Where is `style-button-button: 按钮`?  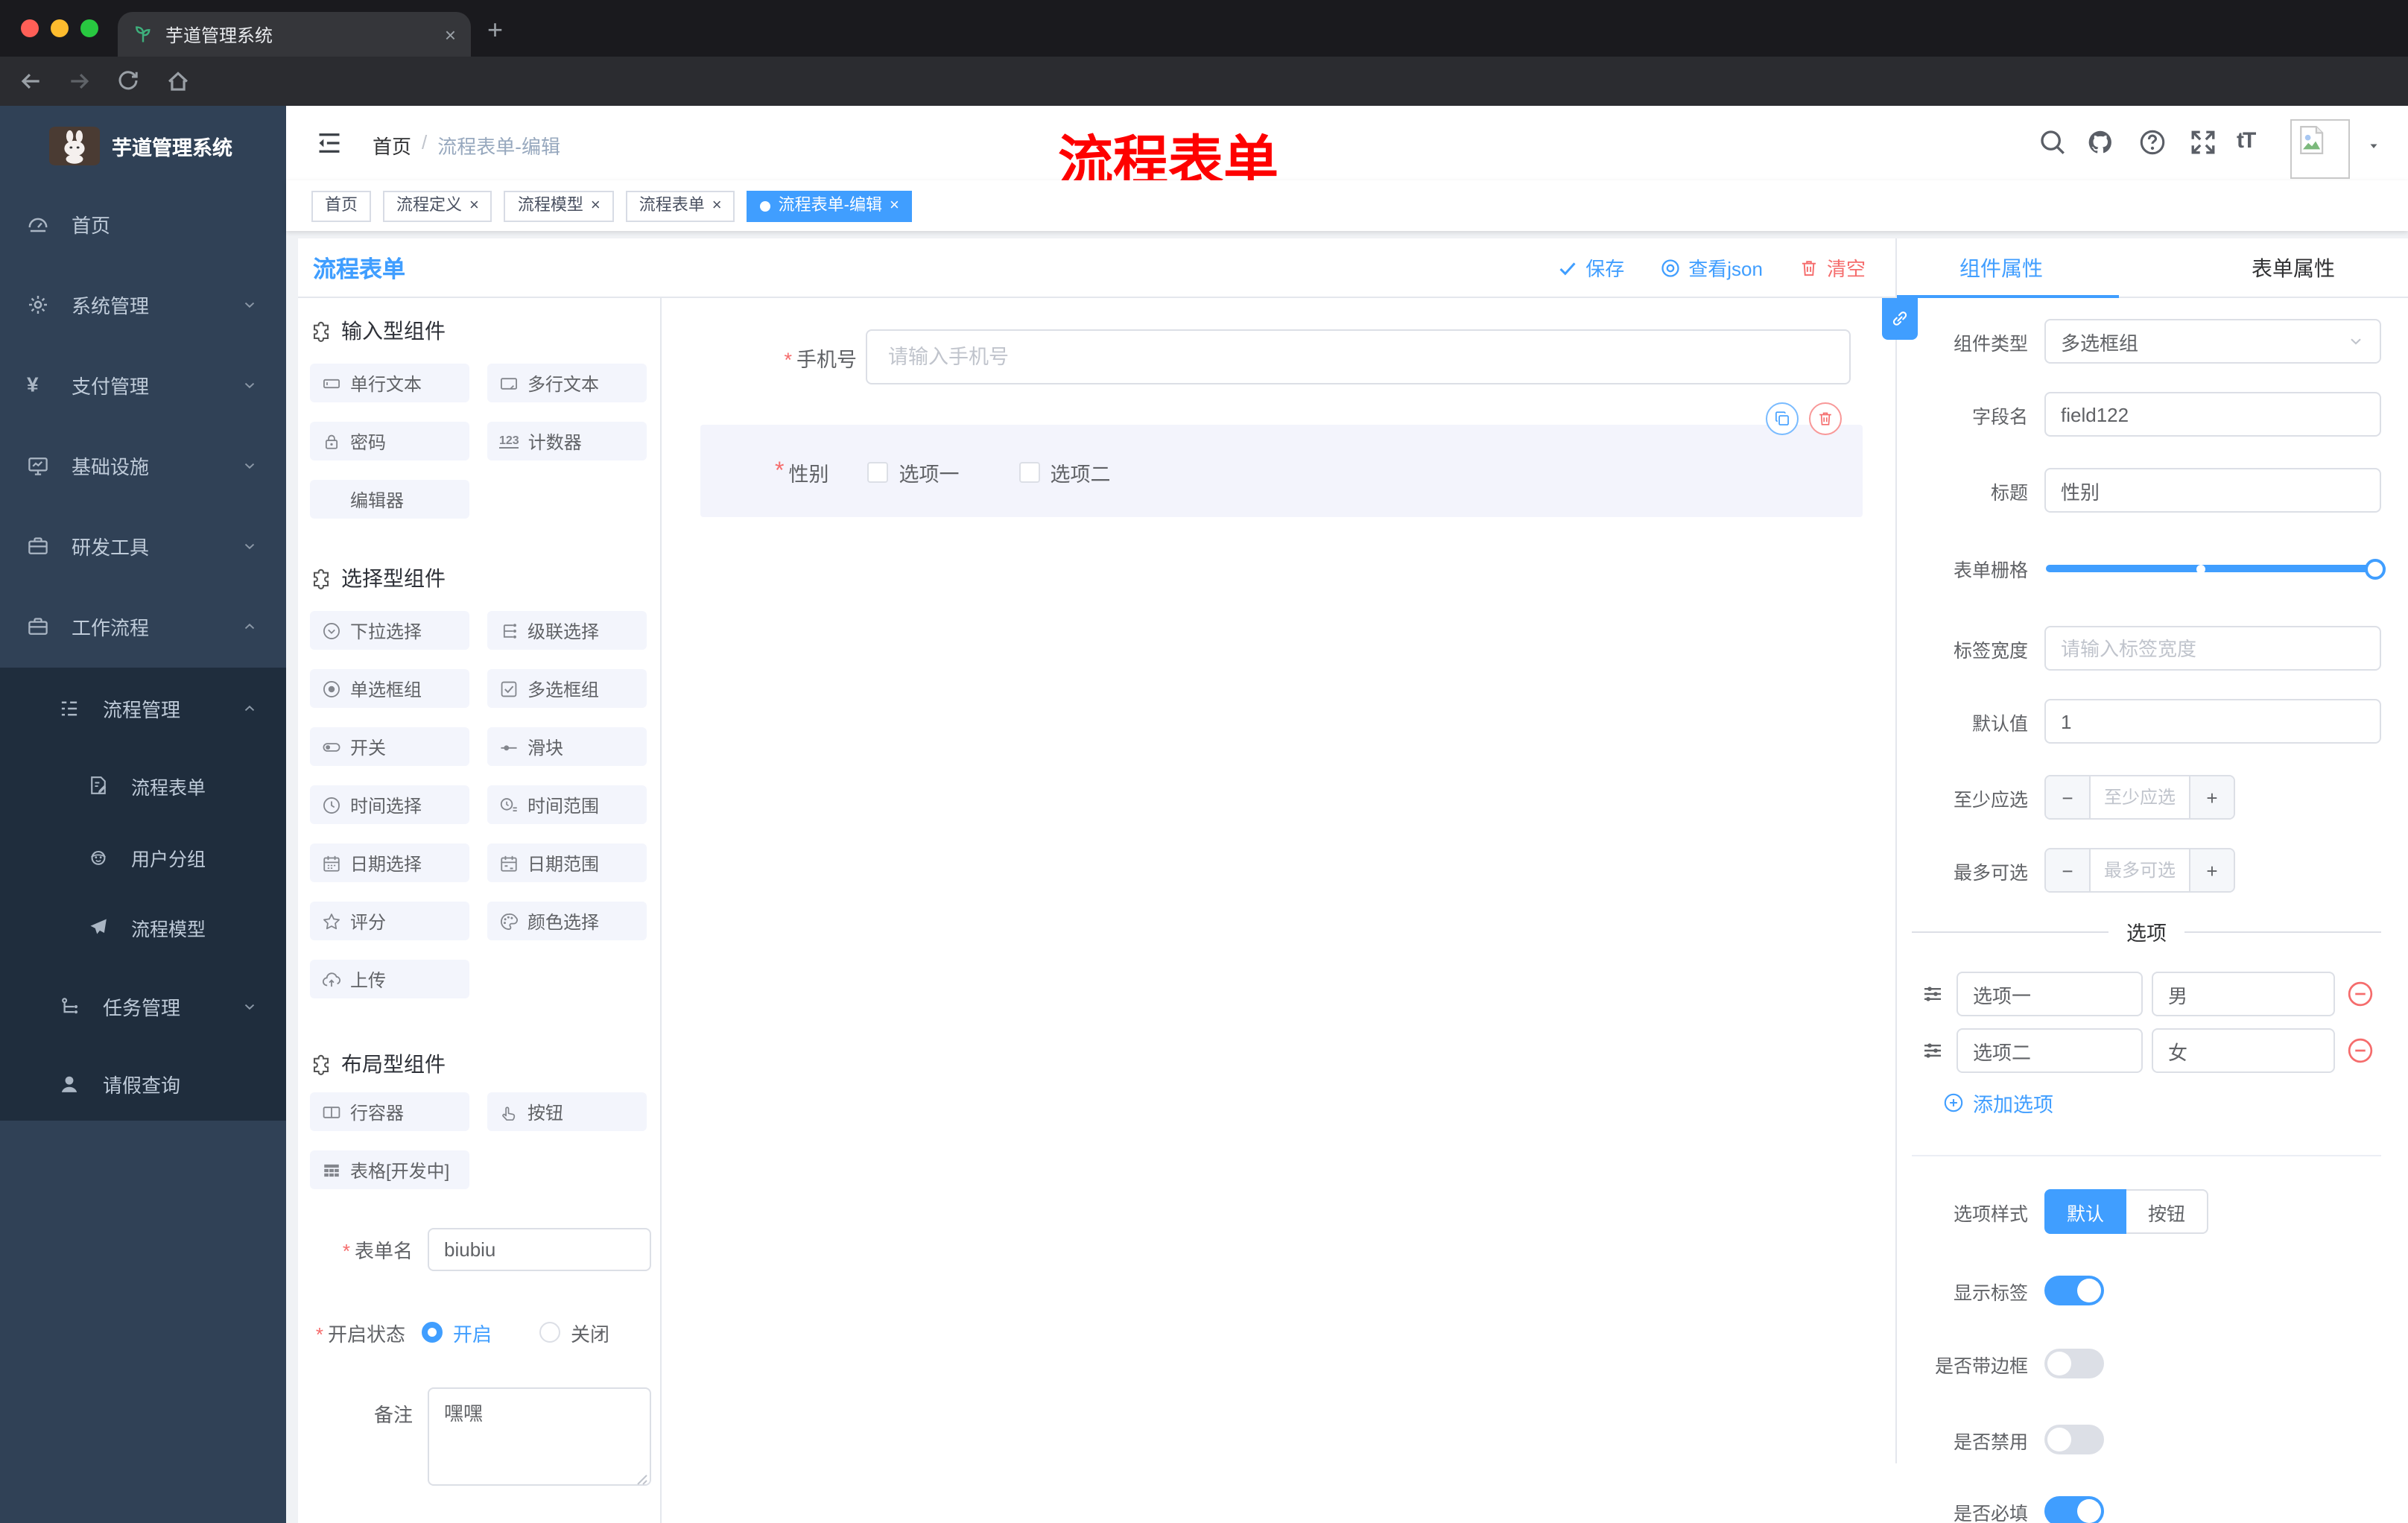 style-button-button: 按钮 is located at coordinates (2167, 1212).